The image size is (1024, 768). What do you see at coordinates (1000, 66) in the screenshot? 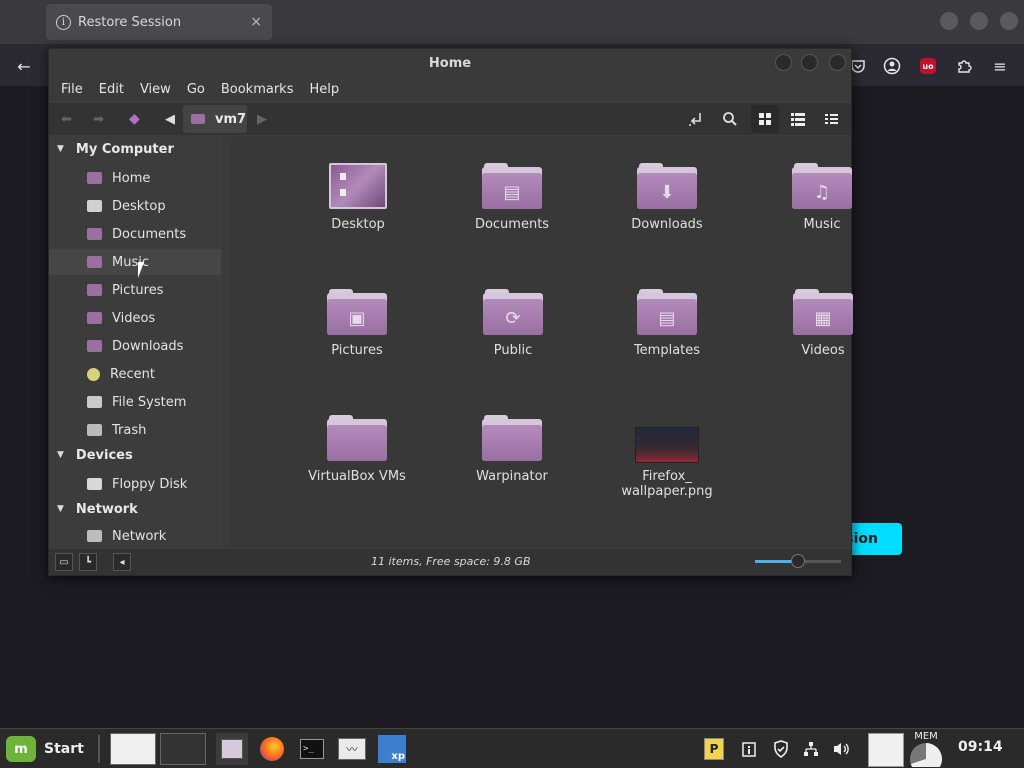
I see `hamburger-menu-icon: ≡` at bounding box center [1000, 66].